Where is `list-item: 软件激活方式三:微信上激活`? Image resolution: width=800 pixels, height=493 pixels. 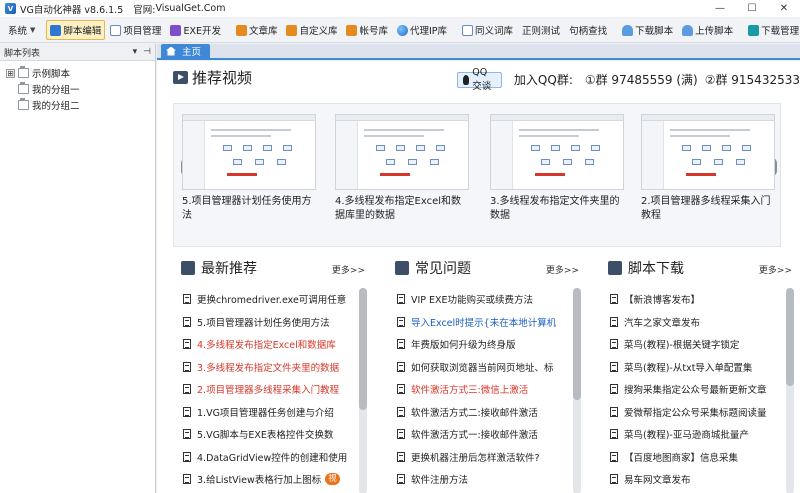 list-item: 软件激活方式三:微信上激活 is located at coordinates (480, 389).